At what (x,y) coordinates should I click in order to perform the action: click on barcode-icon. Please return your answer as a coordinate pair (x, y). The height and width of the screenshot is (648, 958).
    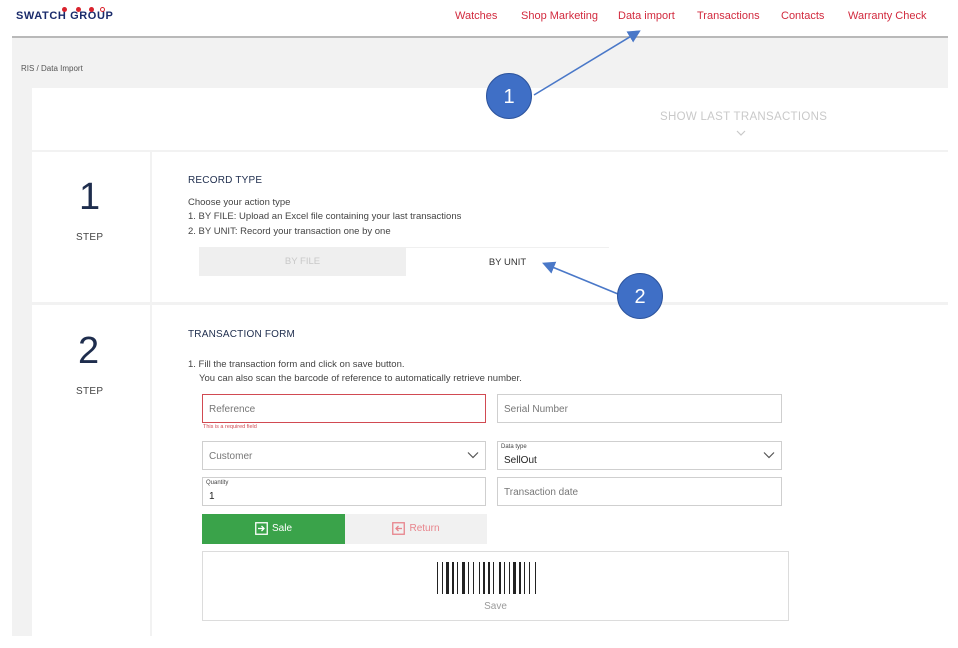
    Looking at the image, I should click on (486, 578).